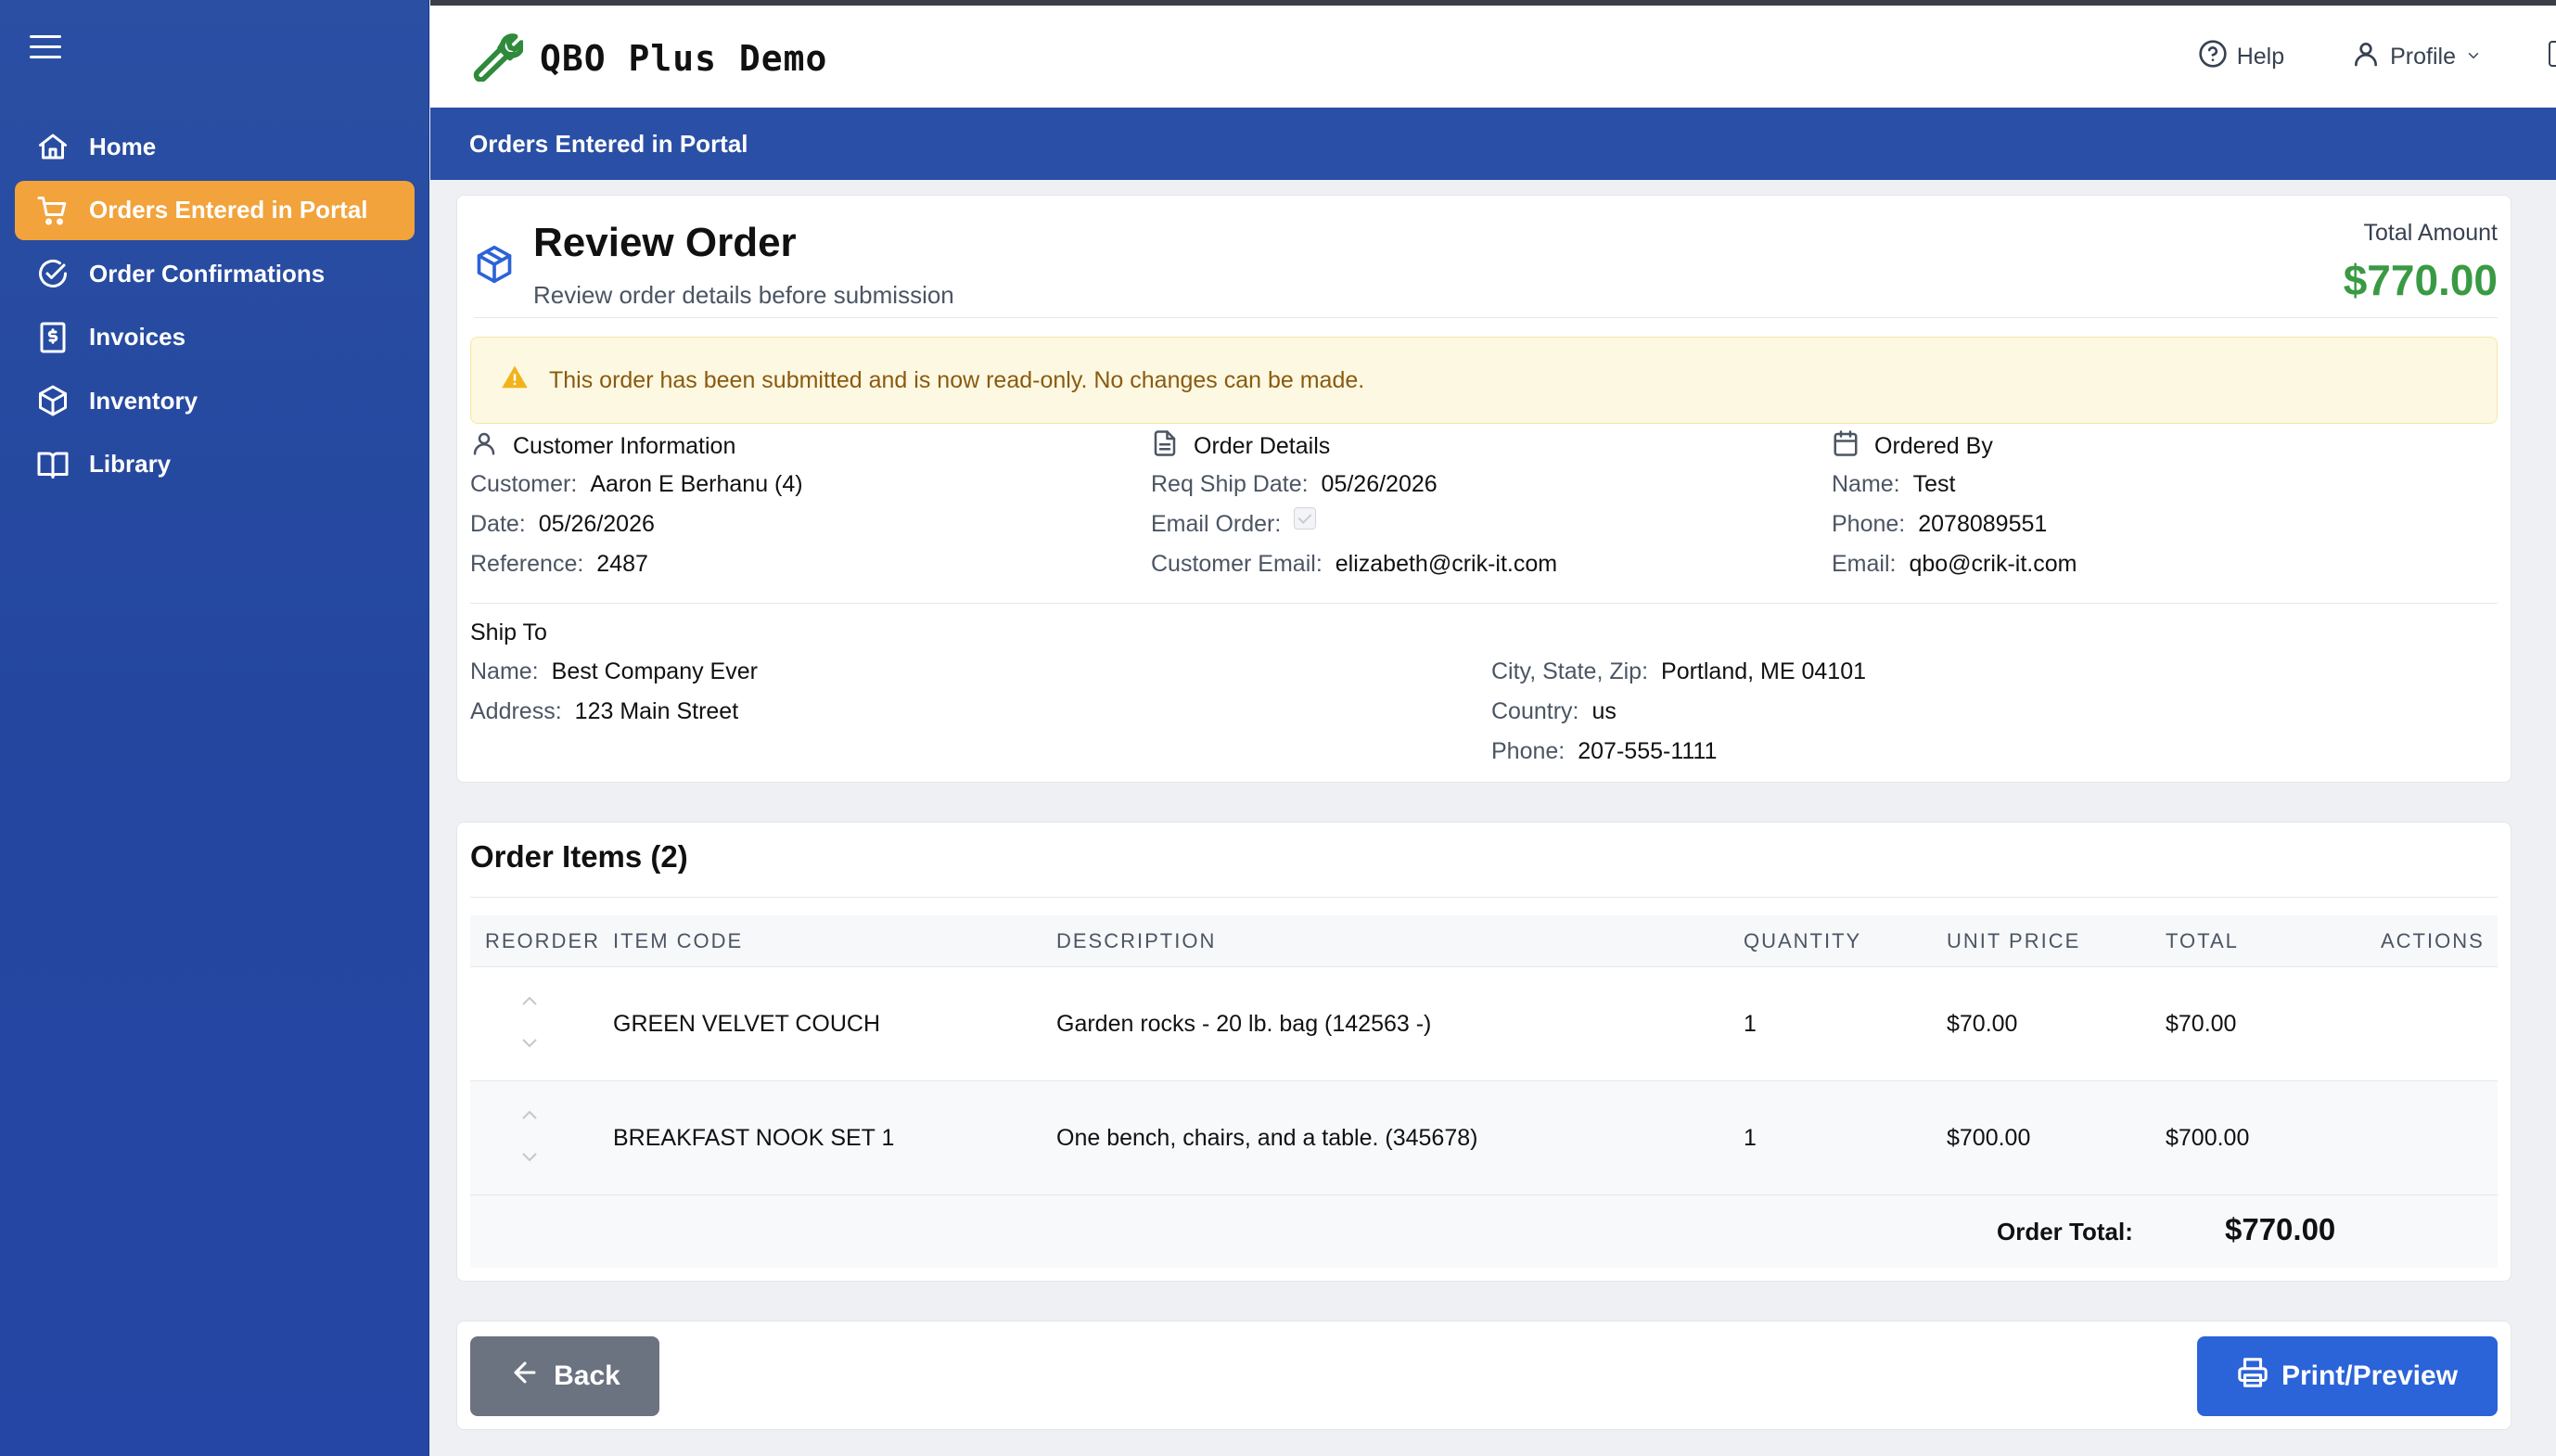 The height and width of the screenshot is (1456, 2556). Describe the element at coordinates (1172, 446) in the screenshot. I see `document-icon` at that location.